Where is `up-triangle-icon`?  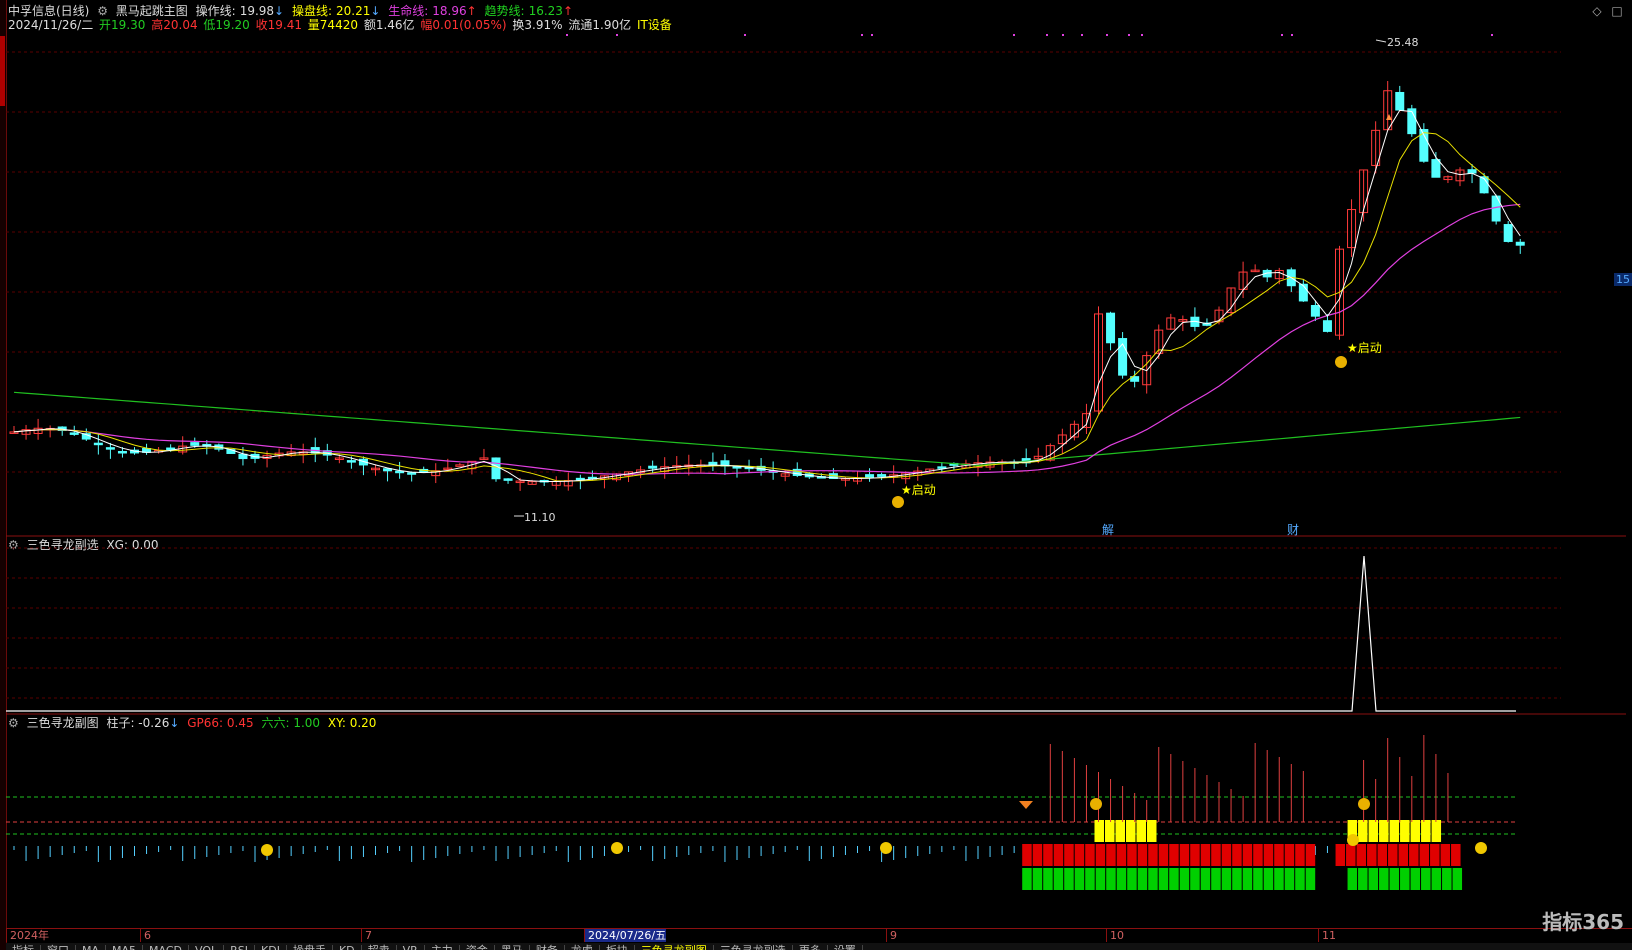 up-triangle-icon is located at coordinates (1389, 117).